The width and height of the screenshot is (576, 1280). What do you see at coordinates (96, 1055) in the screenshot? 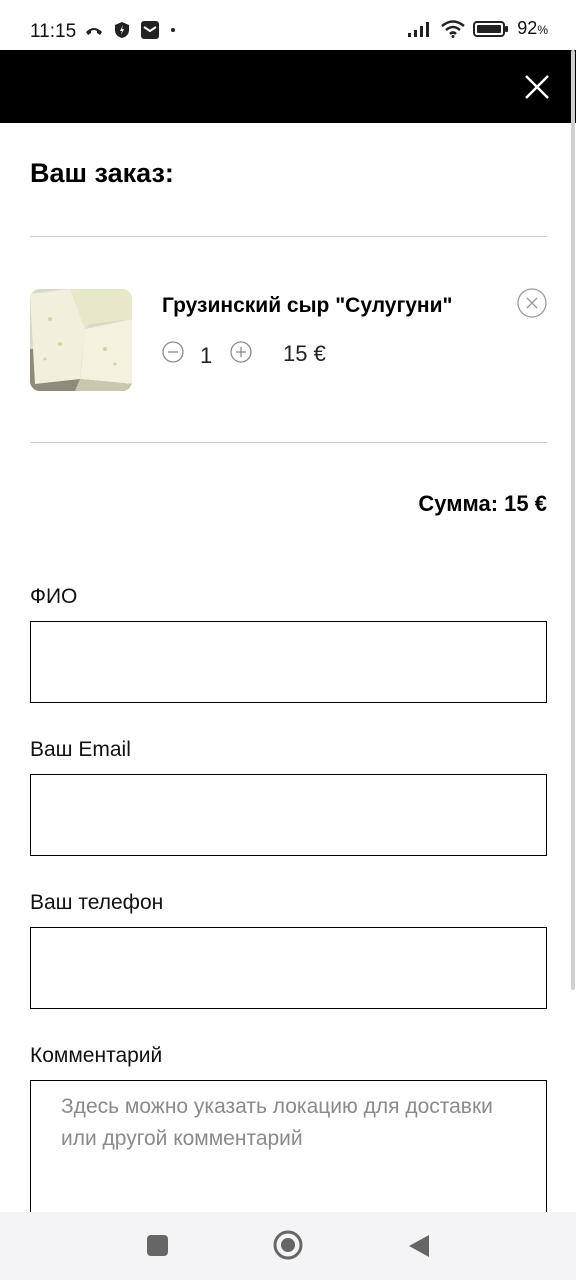
I see `comment-label: Комментарий` at bounding box center [96, 1055].